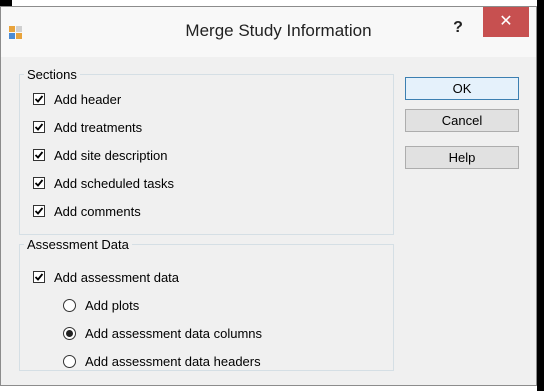  I want to click on checkbox-add-header: Add header, so click(77, 99).